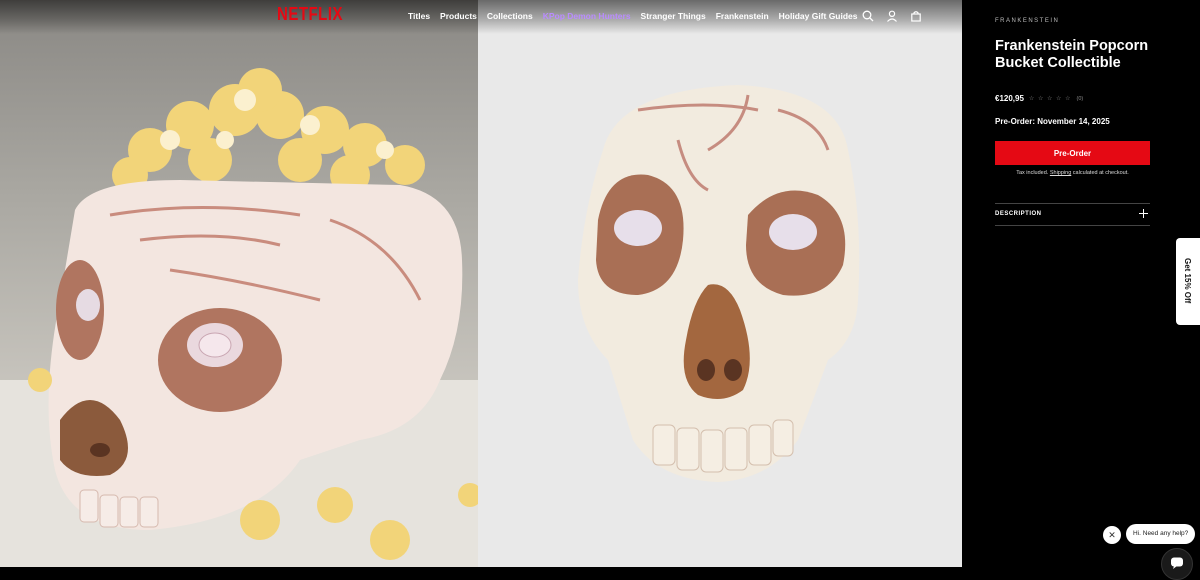 The height and width of the screenshot is (580, 1200). Describe the element at coordinates (1027, 21) in the screenshot. I see `product-collection-label: FRANKENSTEIN` at that location.